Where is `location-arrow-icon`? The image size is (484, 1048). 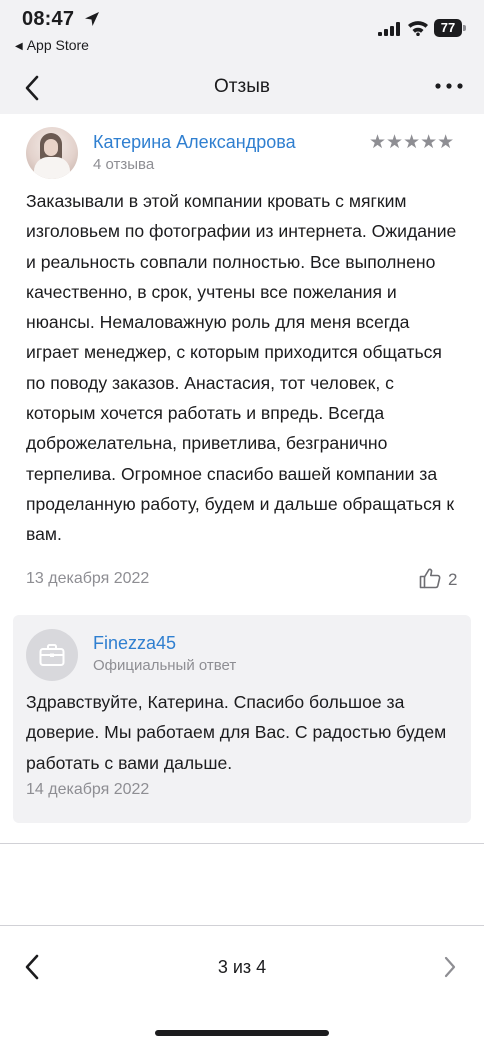
location-arrow-icon is located at coordinates (92, 19).